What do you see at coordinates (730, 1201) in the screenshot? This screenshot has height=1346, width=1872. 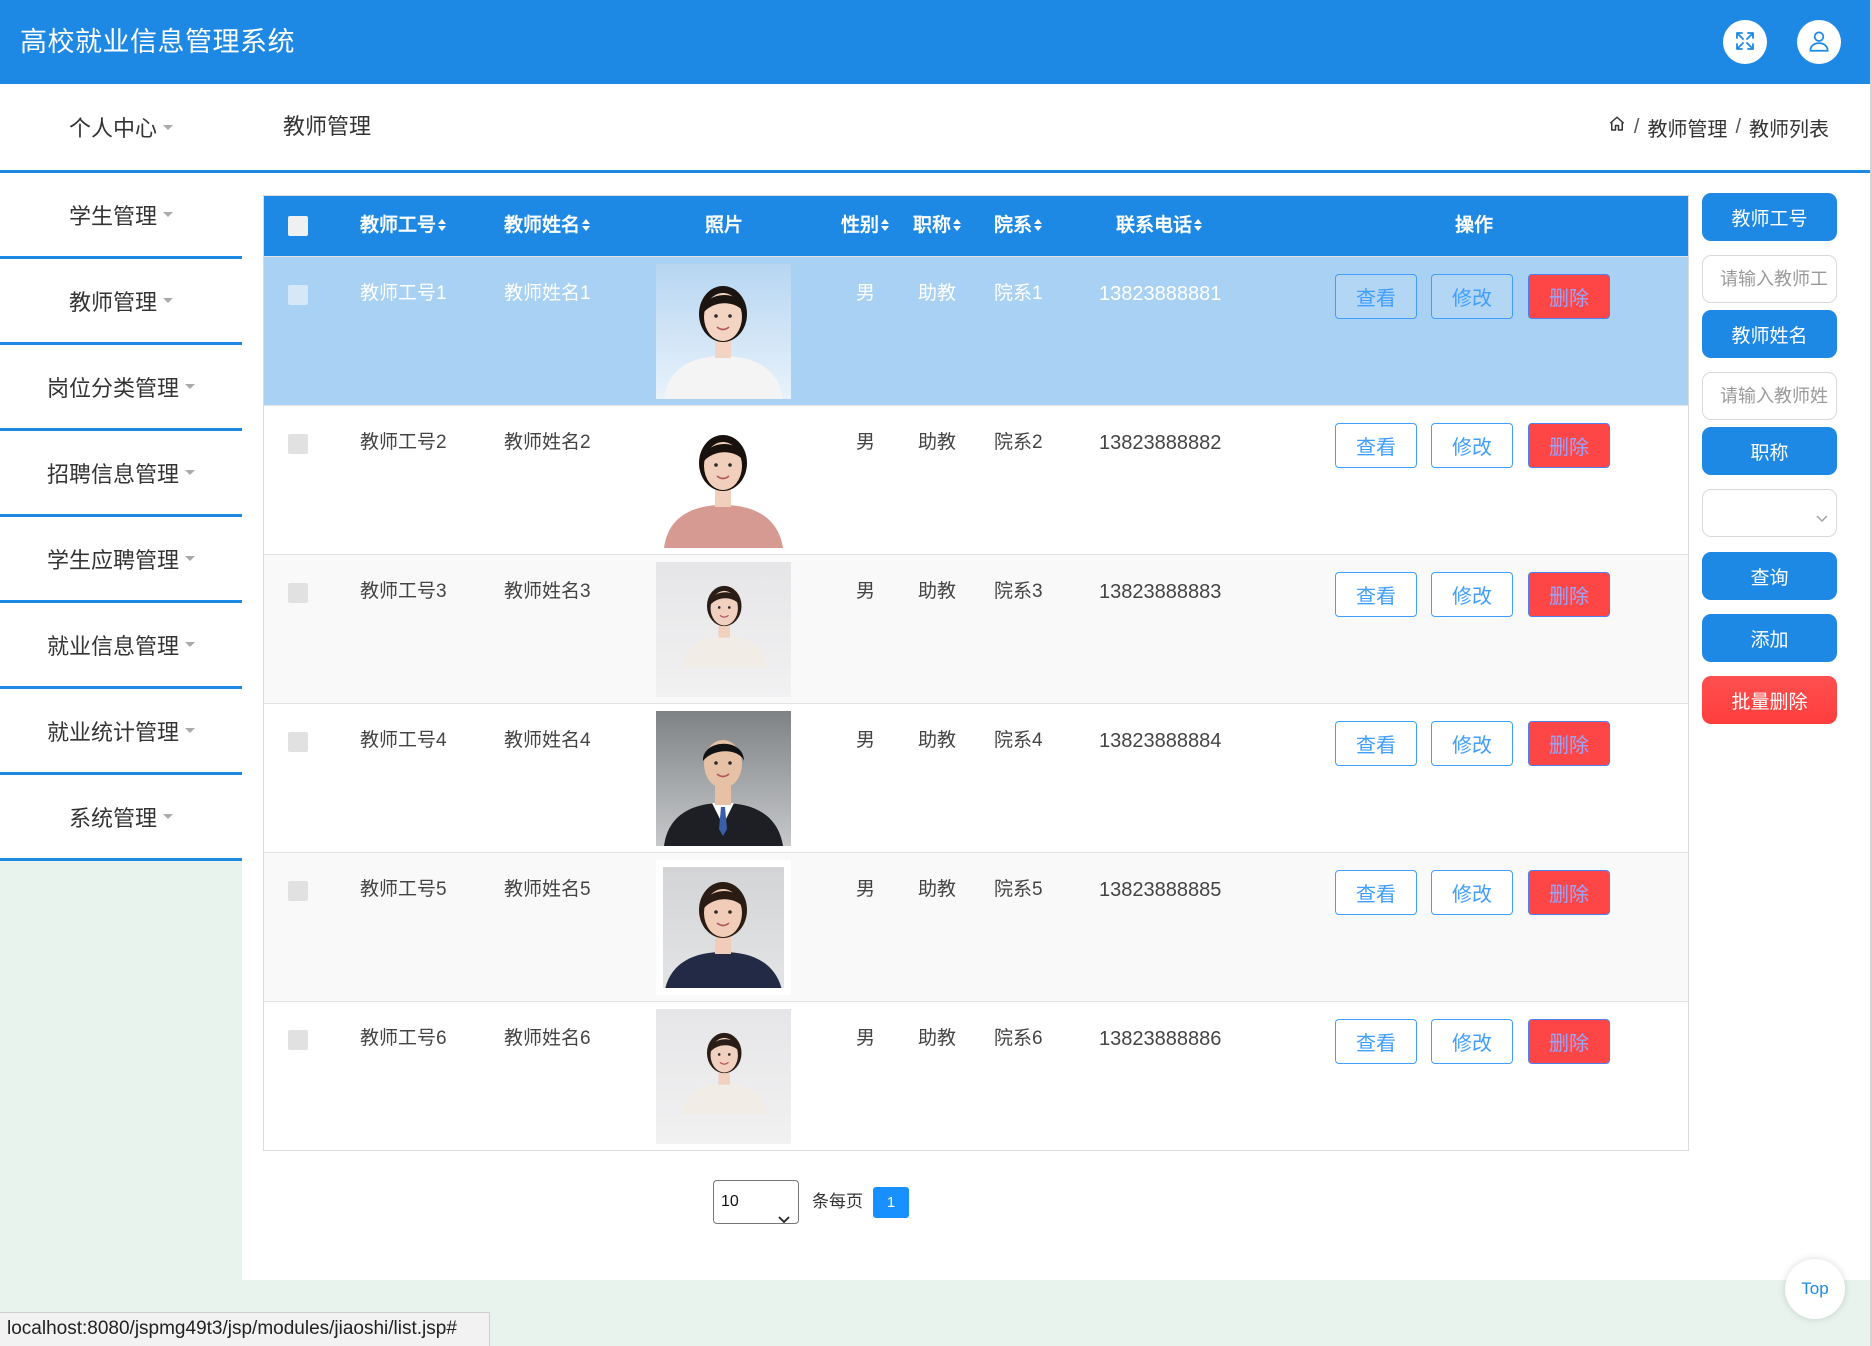 I see `page-size-value: 10` at bounding box center [730, 1201].